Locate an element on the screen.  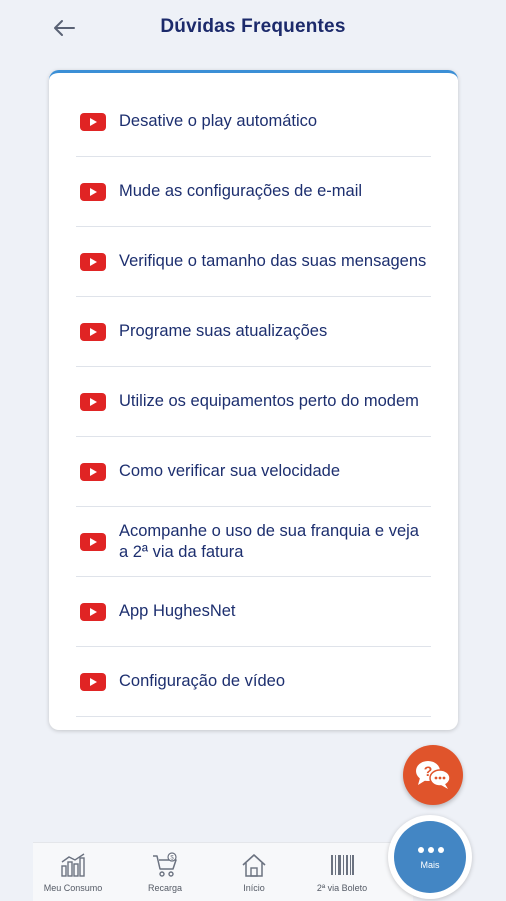
faq-item-app: App HughesNet is located at coordinates (253, 612).